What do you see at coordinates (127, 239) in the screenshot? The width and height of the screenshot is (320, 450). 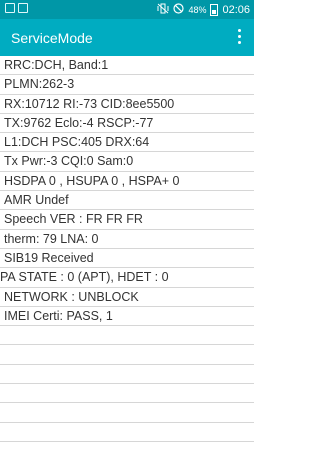 I see `list-item: therm: 79 LNA: 0` at bounding box center [127, 239].